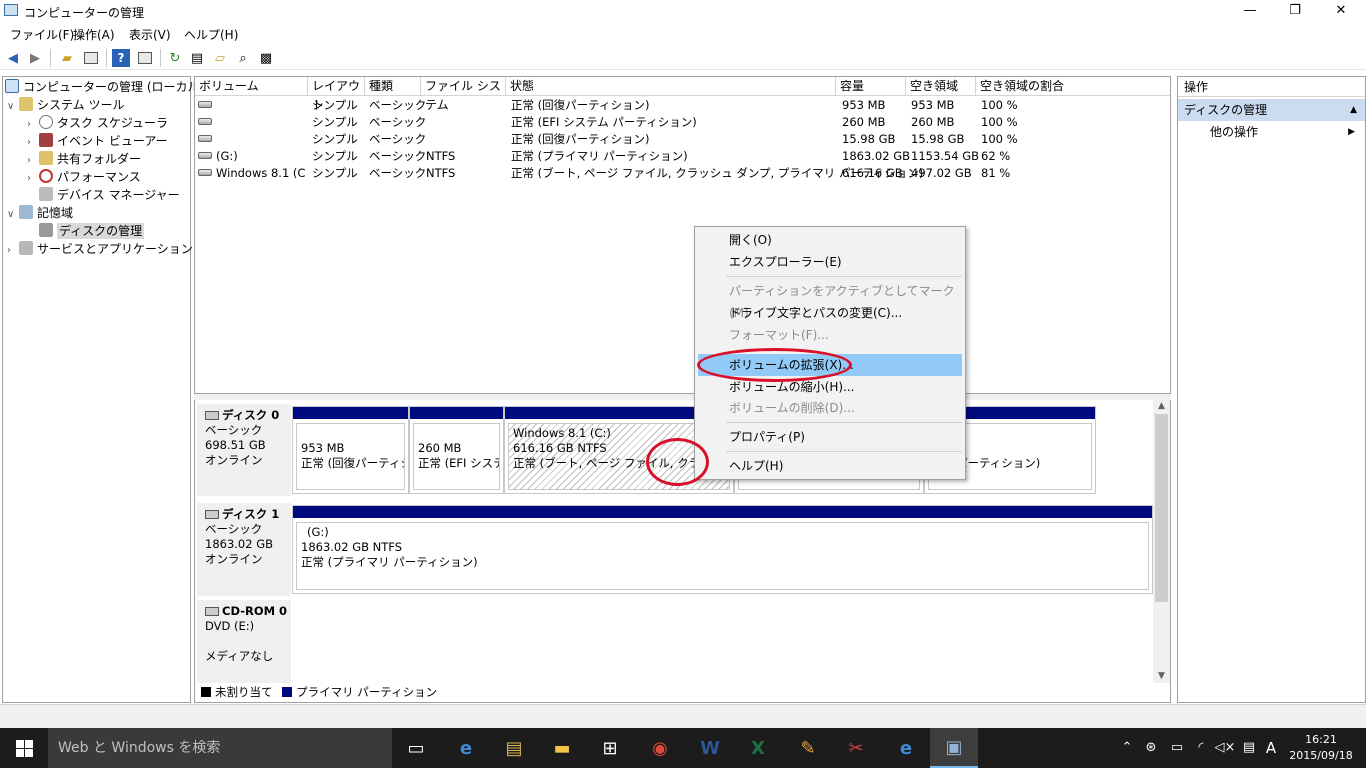 This screenshot has width=1366, height=768. Describe the element at coordinates (1271, 110) in the screenshot. I see `actions-section-disk-management: ディスクの管理 ▲` at that location.